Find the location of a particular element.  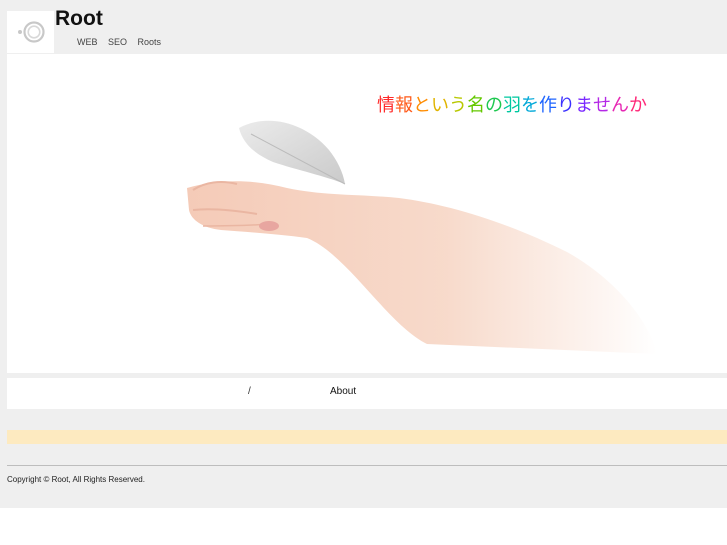

headline-char: ん is located at coordinates (620, 105).